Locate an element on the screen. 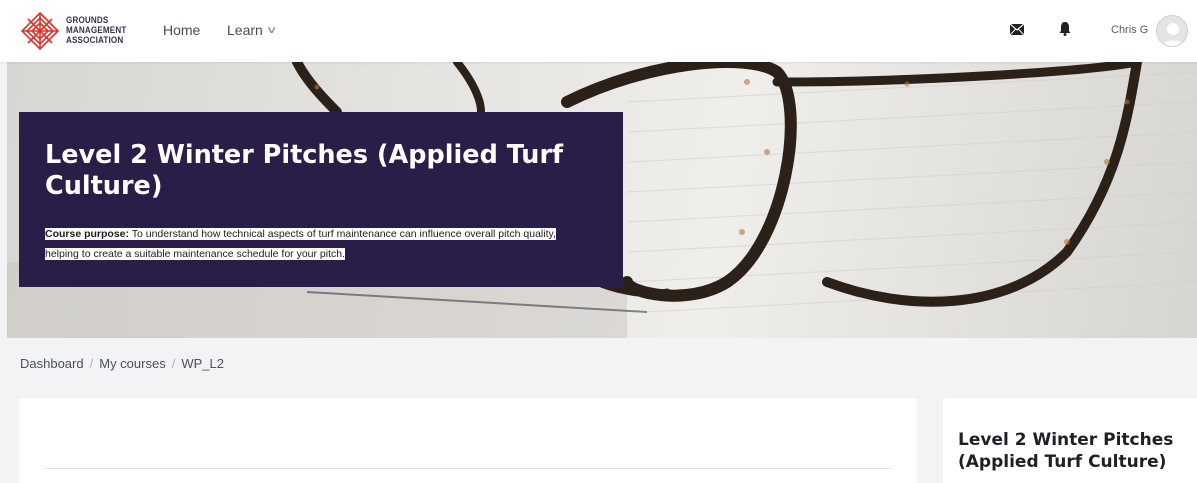 This screenshot has height=483, width=1197. bell-icon is located at coordinates (1065, 28).